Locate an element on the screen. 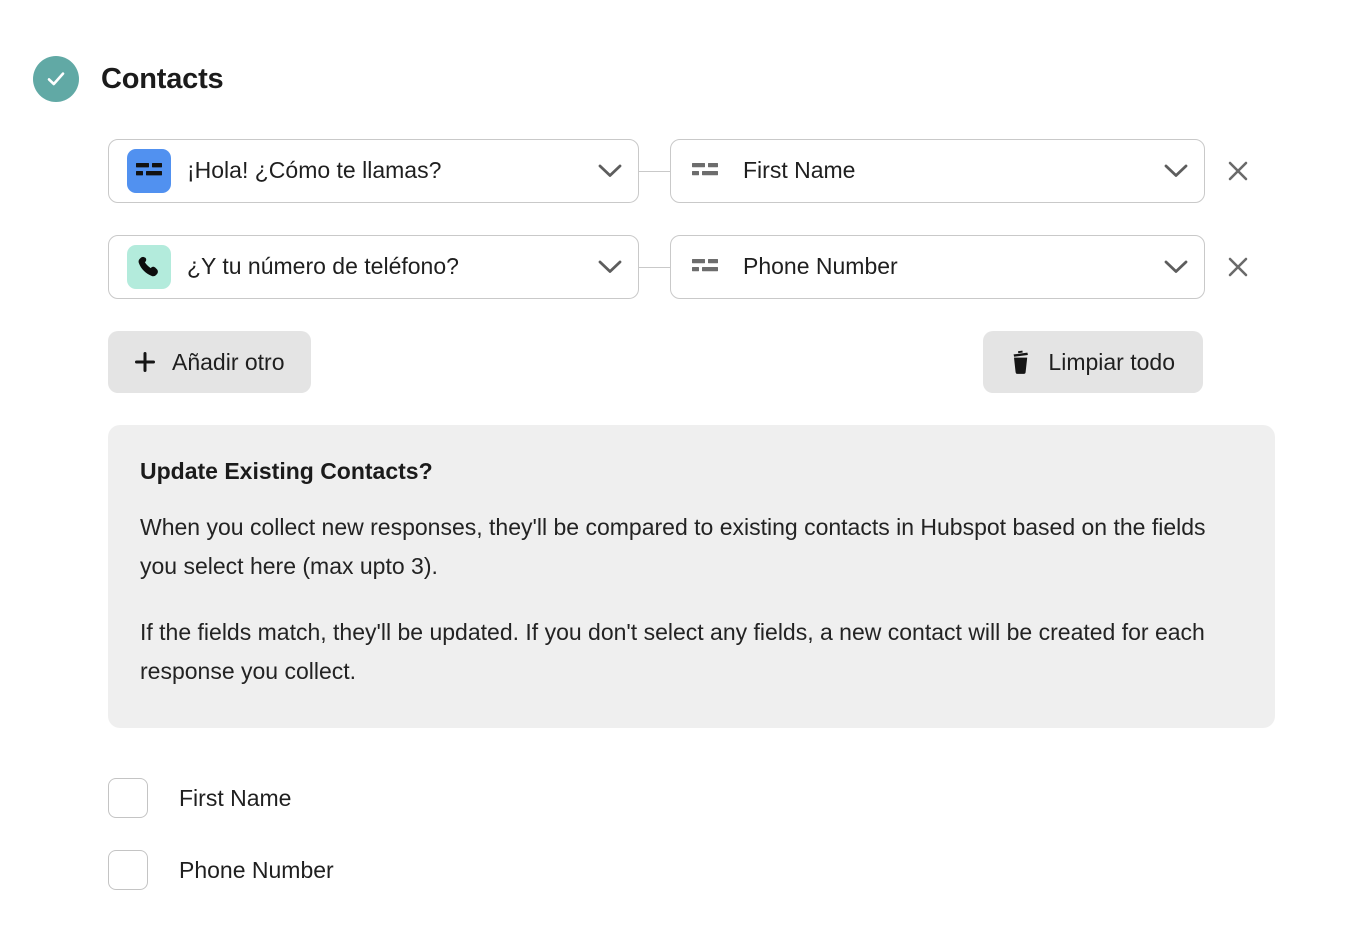  list-item: Phone Number is located at coordinates (221, 870).